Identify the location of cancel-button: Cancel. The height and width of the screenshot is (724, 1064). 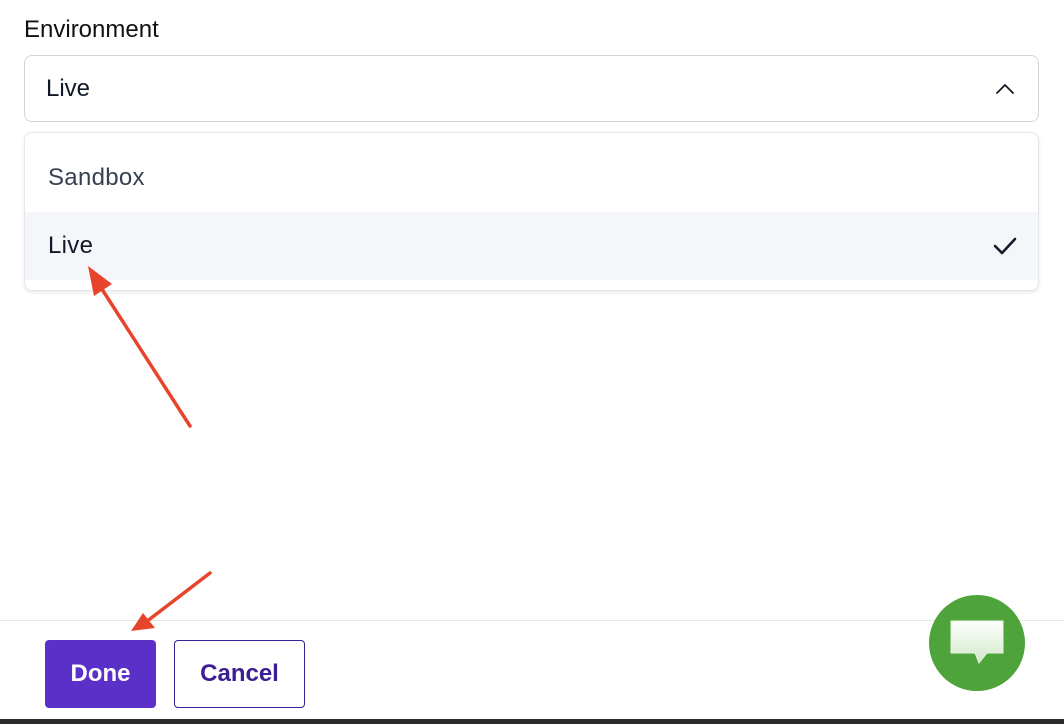
(239, 674).